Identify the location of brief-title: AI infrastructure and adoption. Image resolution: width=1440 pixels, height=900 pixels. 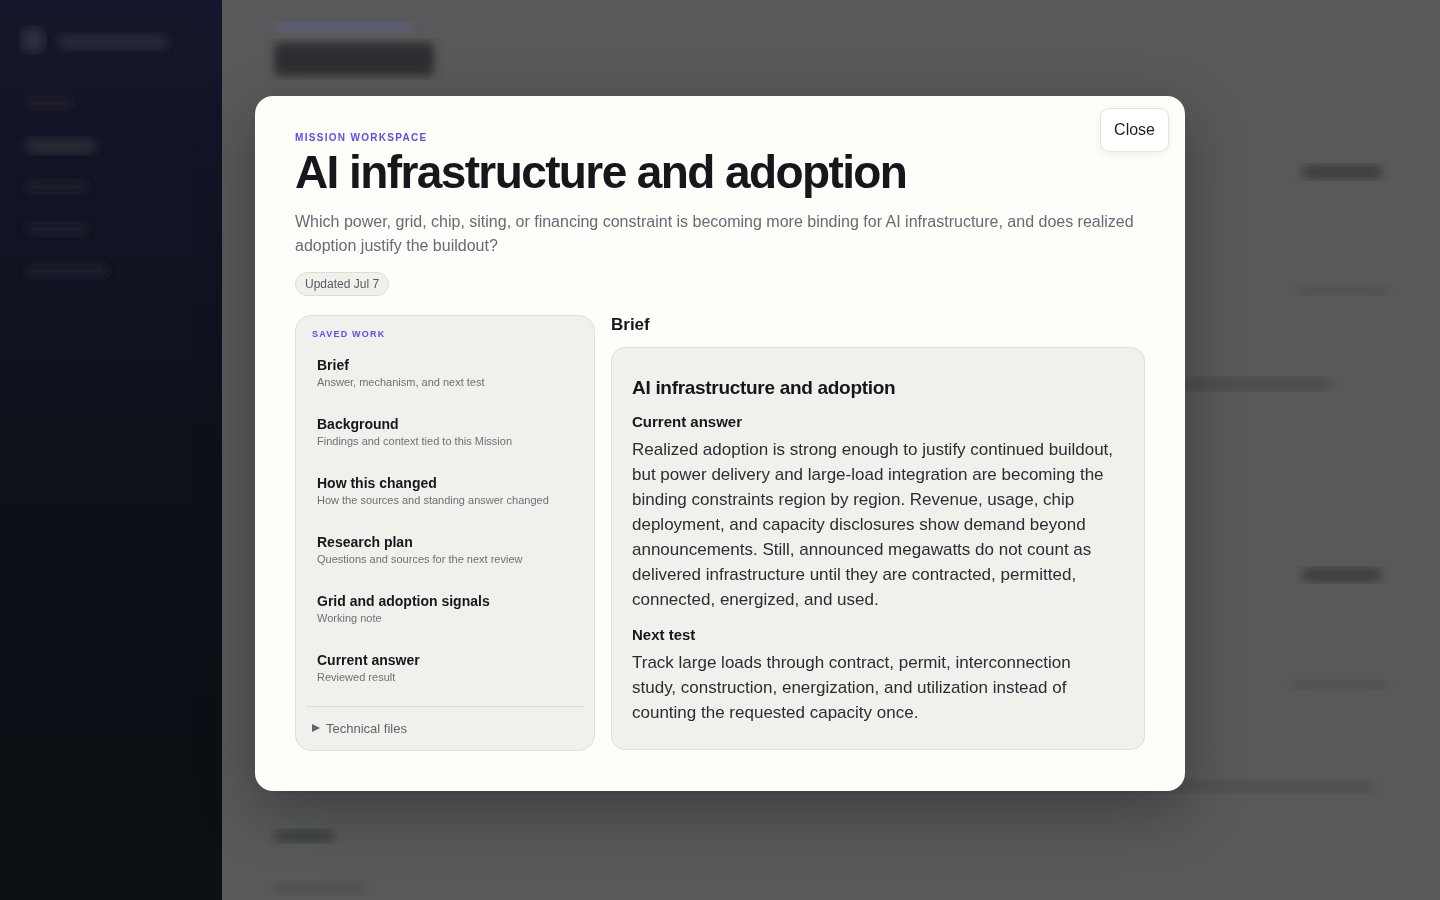
(764, 387).